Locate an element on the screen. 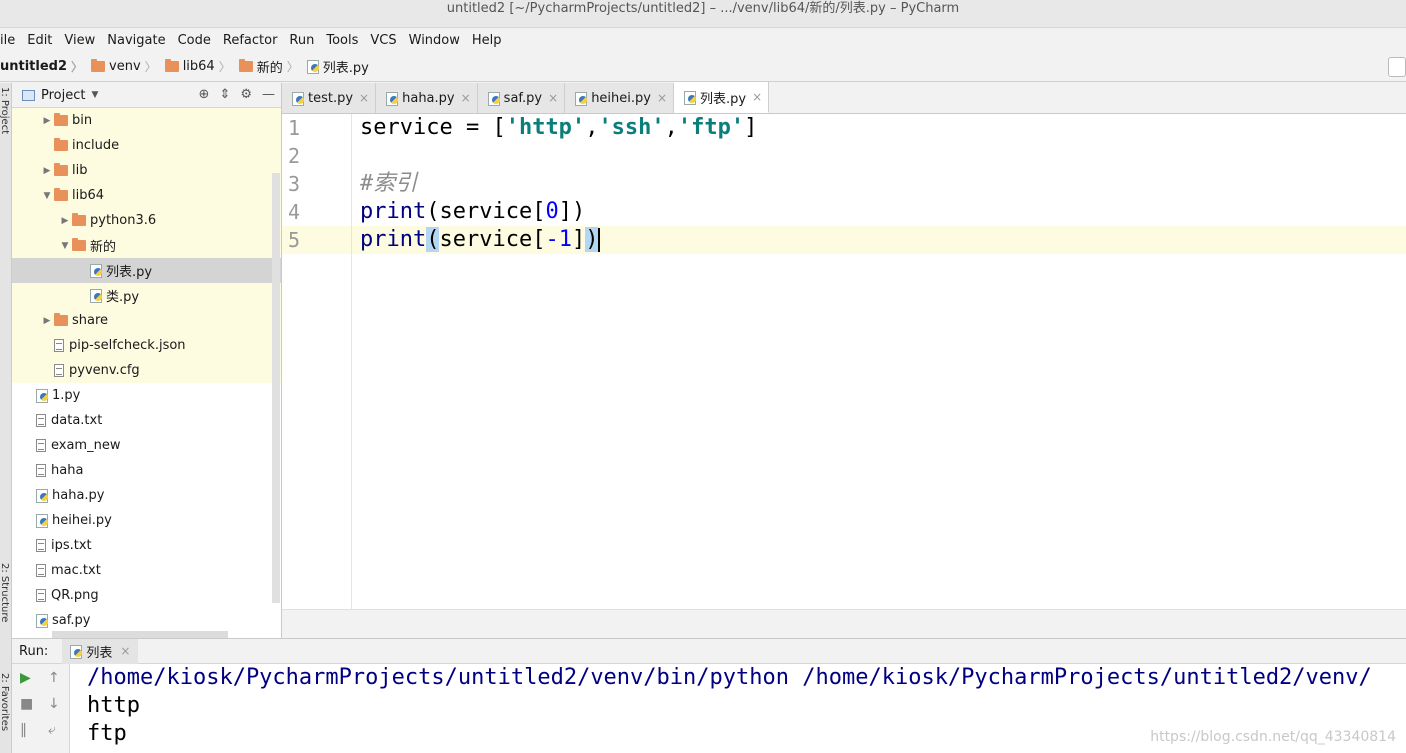 Image resolution: width=1406 pixels, height=753 pixels. code-line-4: print(service[0]) is located at coordinates (879, 212).